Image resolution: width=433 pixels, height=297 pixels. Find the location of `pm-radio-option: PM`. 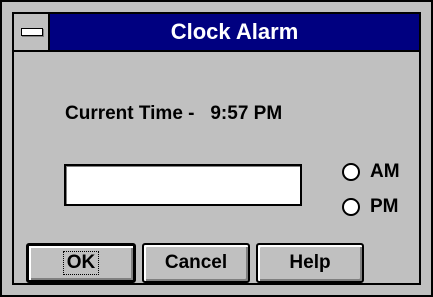

pm-radio-option: PM is located at coordinates (370, 207).